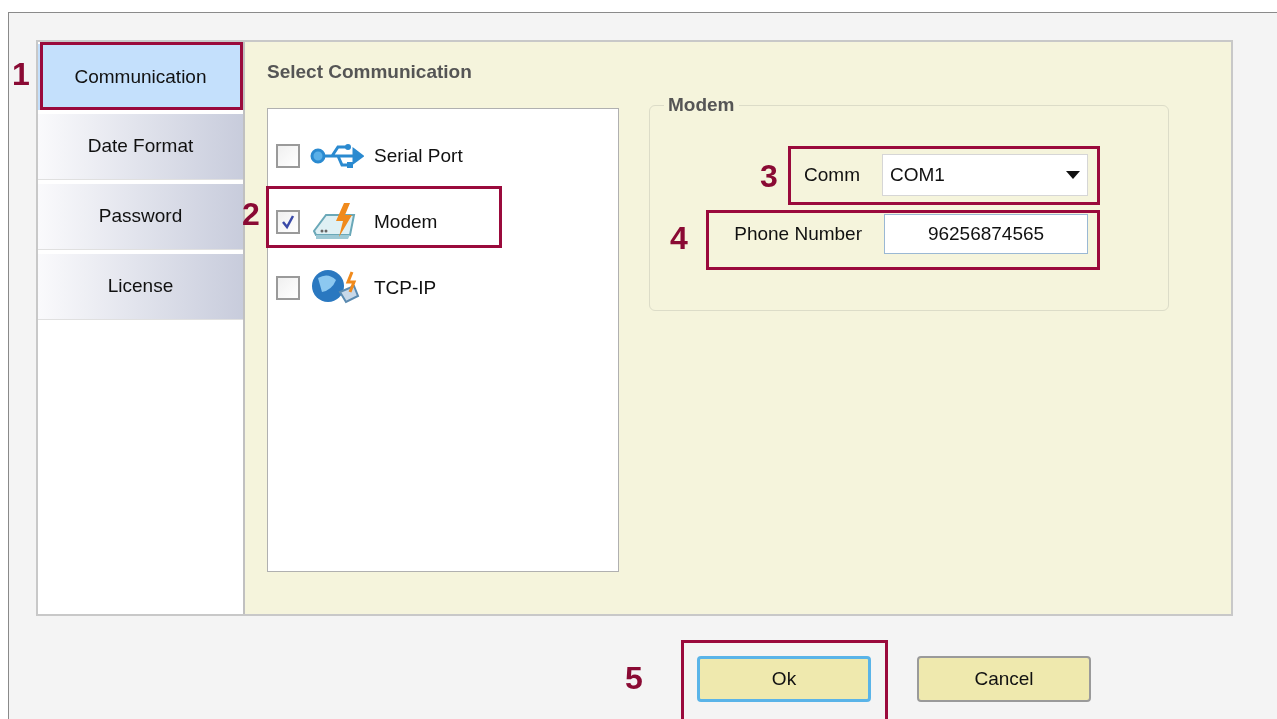 This screenshot has width=1277, height=719. Describe the element at coordinates (832, 174) in the screenshot. I see `field-label: Comm` at that location.